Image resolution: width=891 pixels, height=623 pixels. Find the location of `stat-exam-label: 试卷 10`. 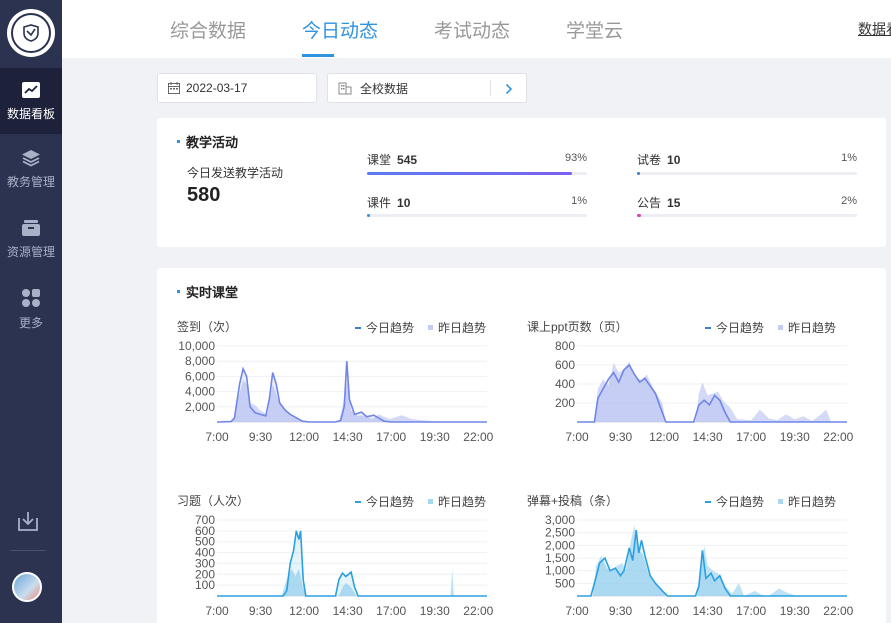

stat-exam-label: 试卷 10 is located at coordinates (658, 159).